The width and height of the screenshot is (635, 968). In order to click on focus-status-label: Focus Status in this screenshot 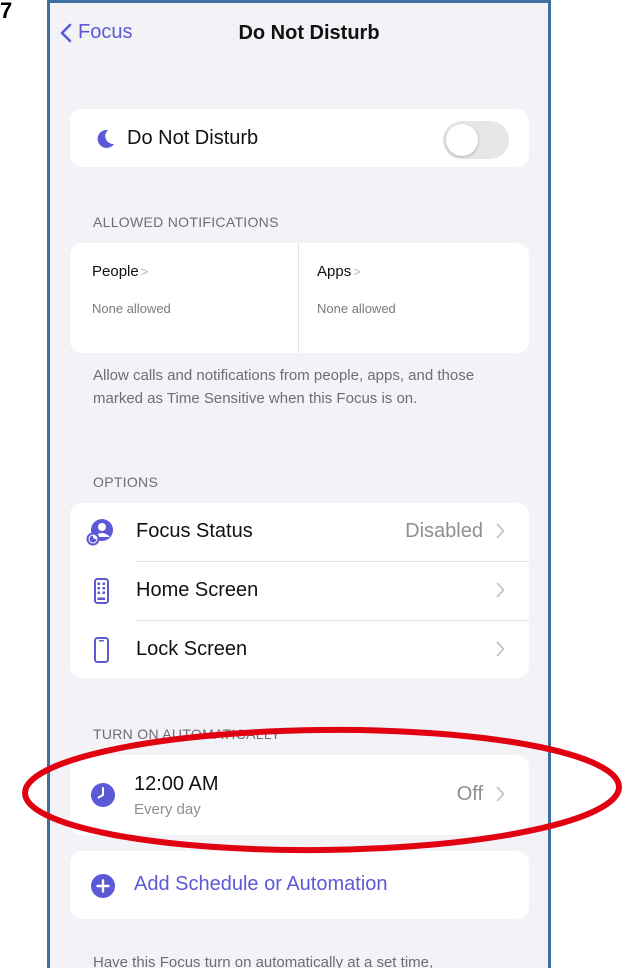, I will do `click(194, 531)`.